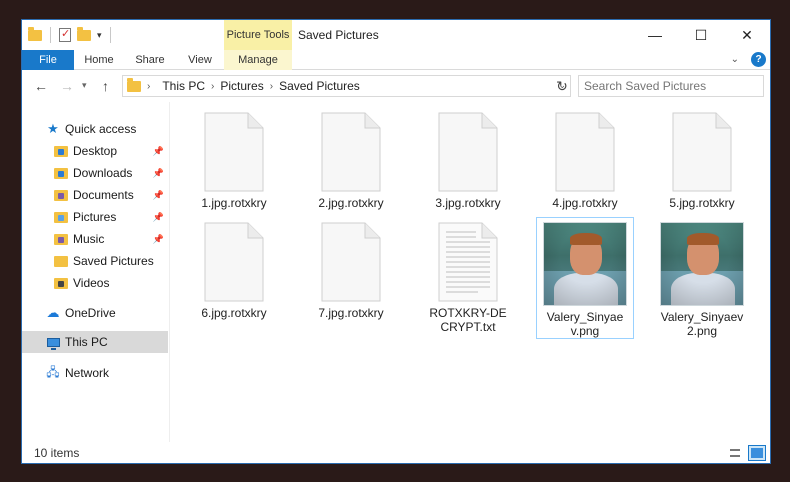 This screenshot has width=790, height=482. I want to click on title-bar: ▾ Picture Tools Saved Pictures — ☐ ✕, so click(396, 35).